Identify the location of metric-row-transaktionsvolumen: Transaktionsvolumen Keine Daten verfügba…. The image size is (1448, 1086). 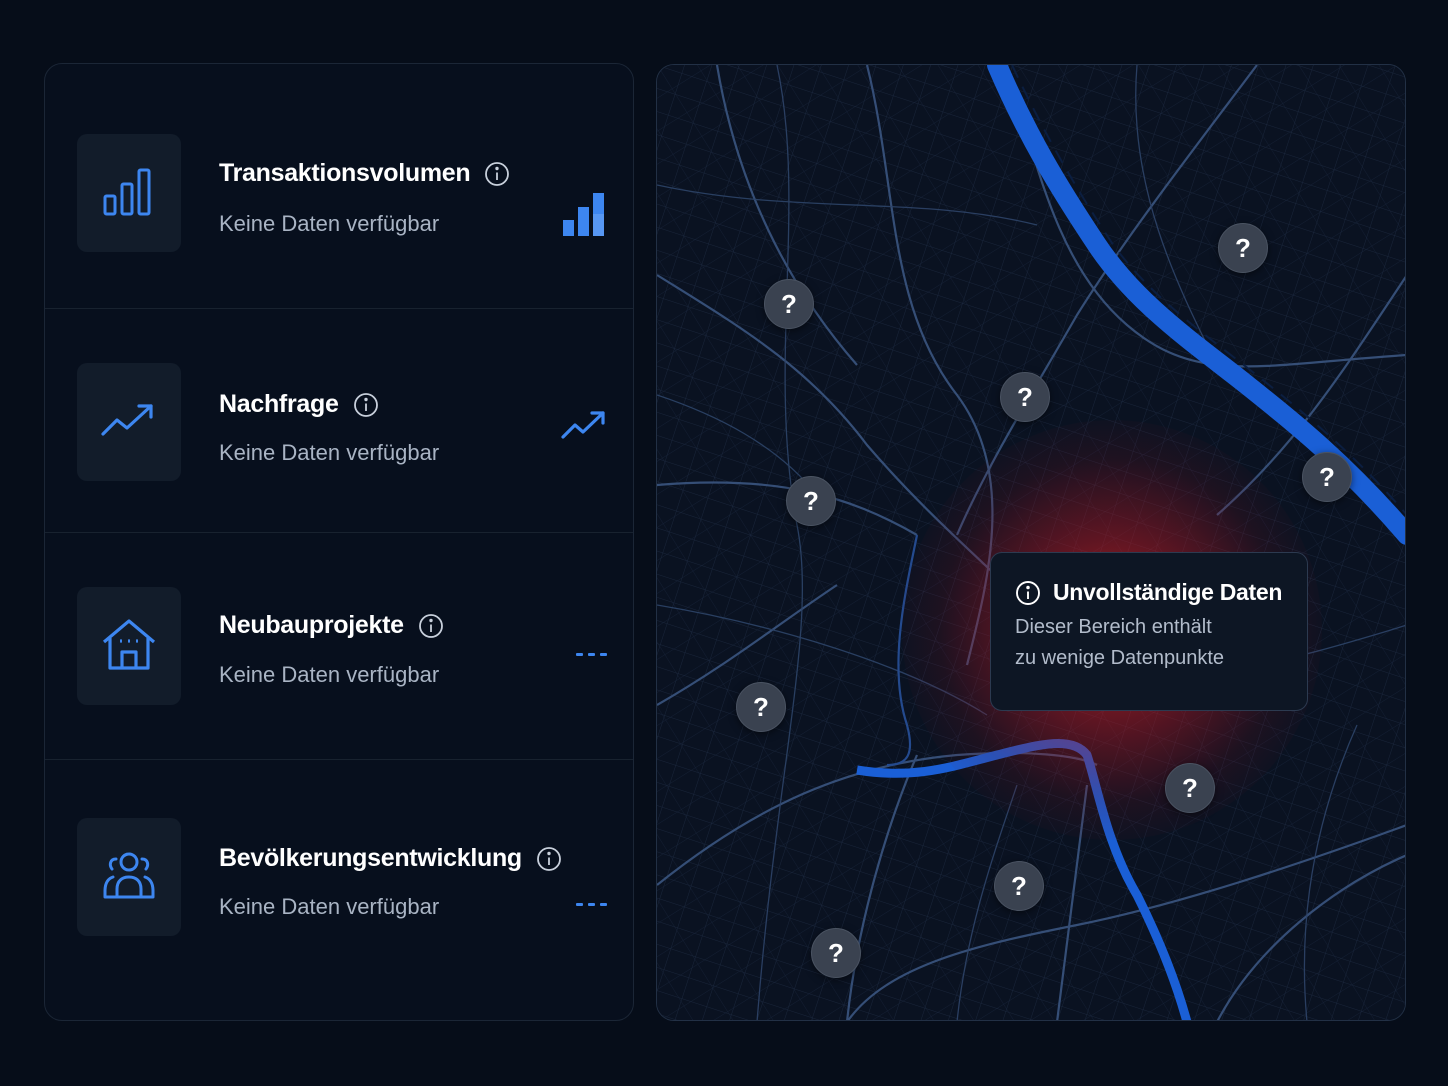
(339, 186).